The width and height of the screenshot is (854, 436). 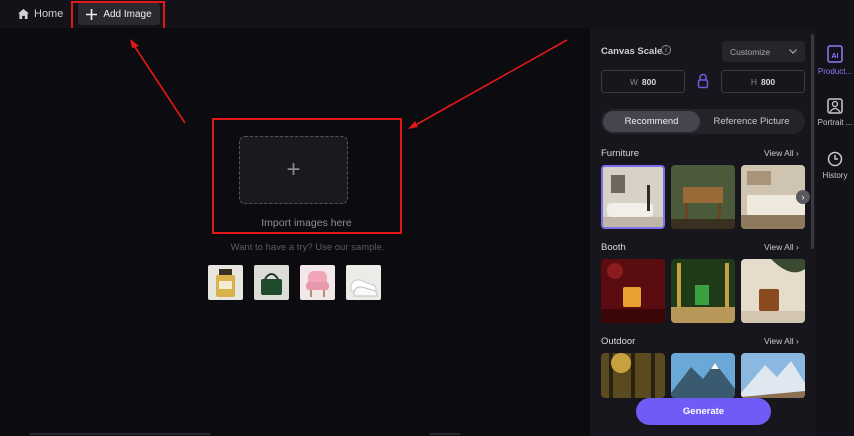 I want to click on mountain-image, so click(x=703, y=375).